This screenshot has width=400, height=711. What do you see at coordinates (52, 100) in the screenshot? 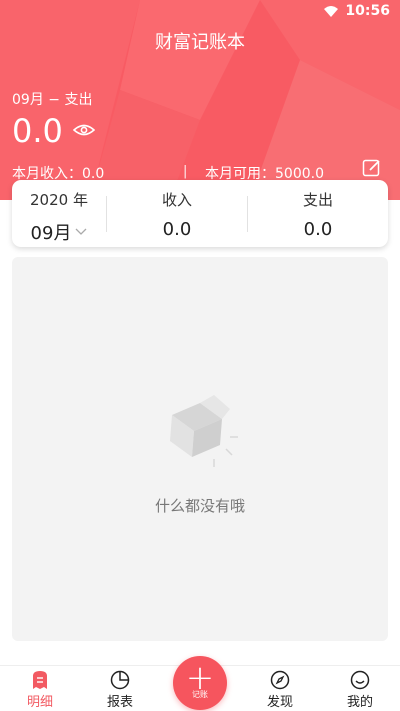
I see `month-expense-label: 09月 − 支出` at bounding box center [52, 100].